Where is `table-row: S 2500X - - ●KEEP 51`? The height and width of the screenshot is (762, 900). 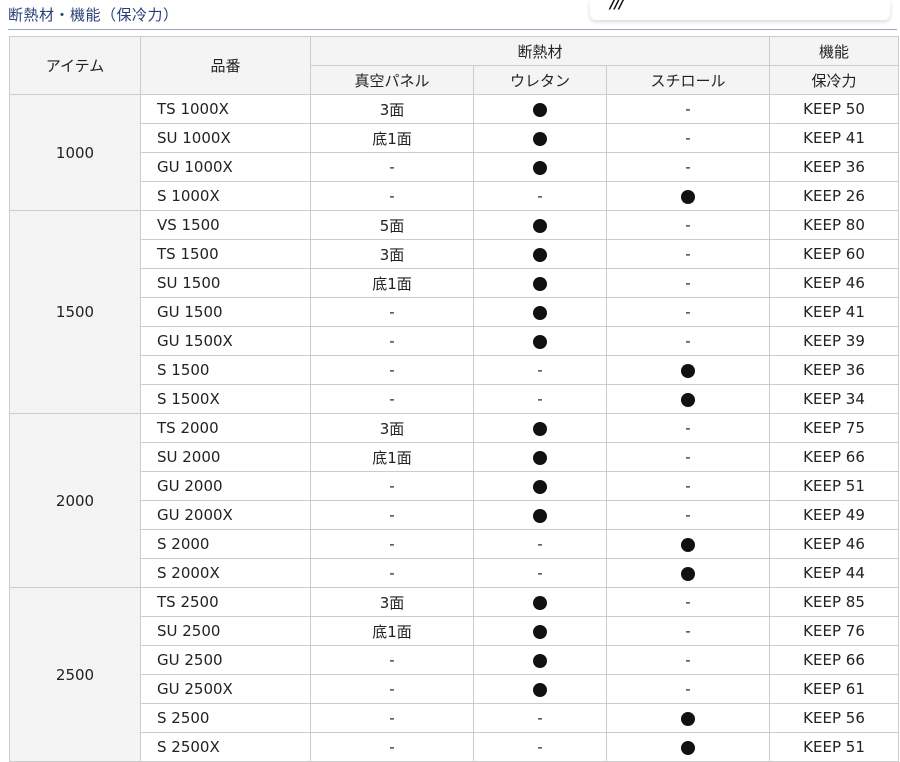 table-row: S 2500X - - ●KEEP 51 is located at coordinates (455, 747).